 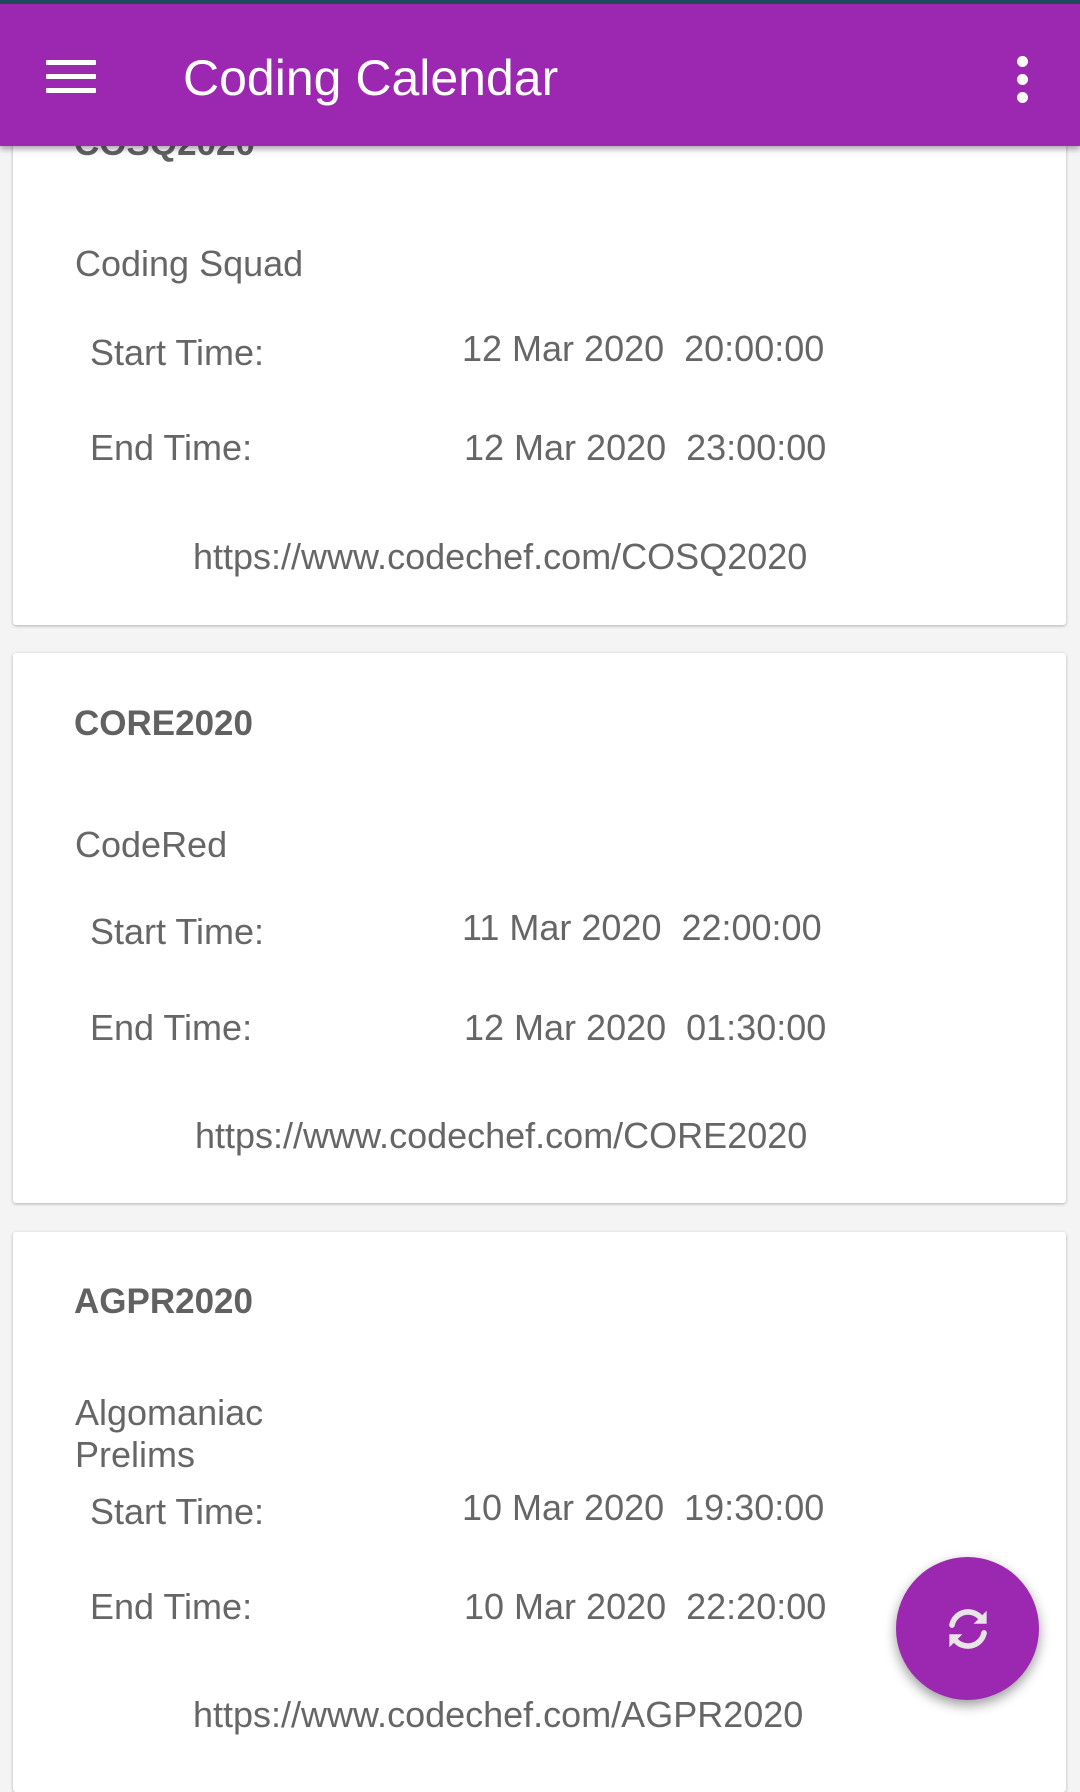 I want to click on refresh-icon, so click(x=968, y=1629).